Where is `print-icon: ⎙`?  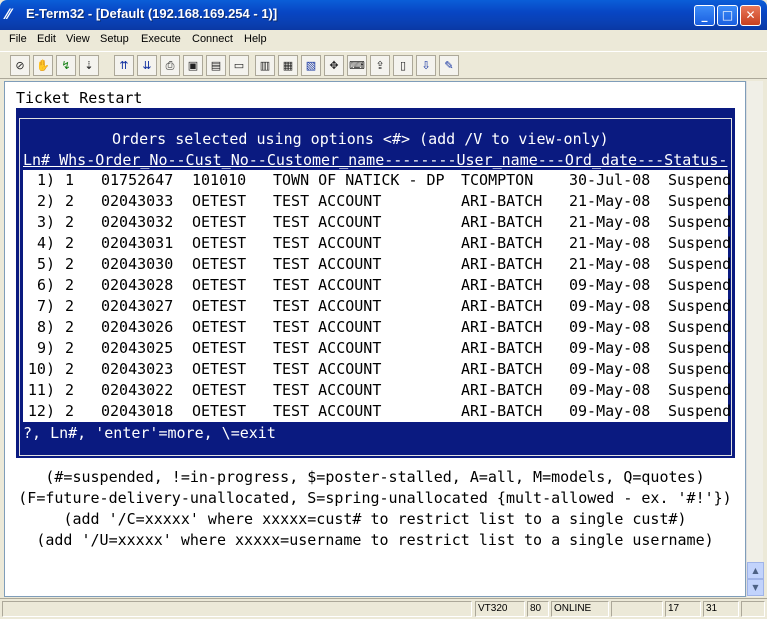
print-icon: ⎙ is located at coordinates (170, 65).